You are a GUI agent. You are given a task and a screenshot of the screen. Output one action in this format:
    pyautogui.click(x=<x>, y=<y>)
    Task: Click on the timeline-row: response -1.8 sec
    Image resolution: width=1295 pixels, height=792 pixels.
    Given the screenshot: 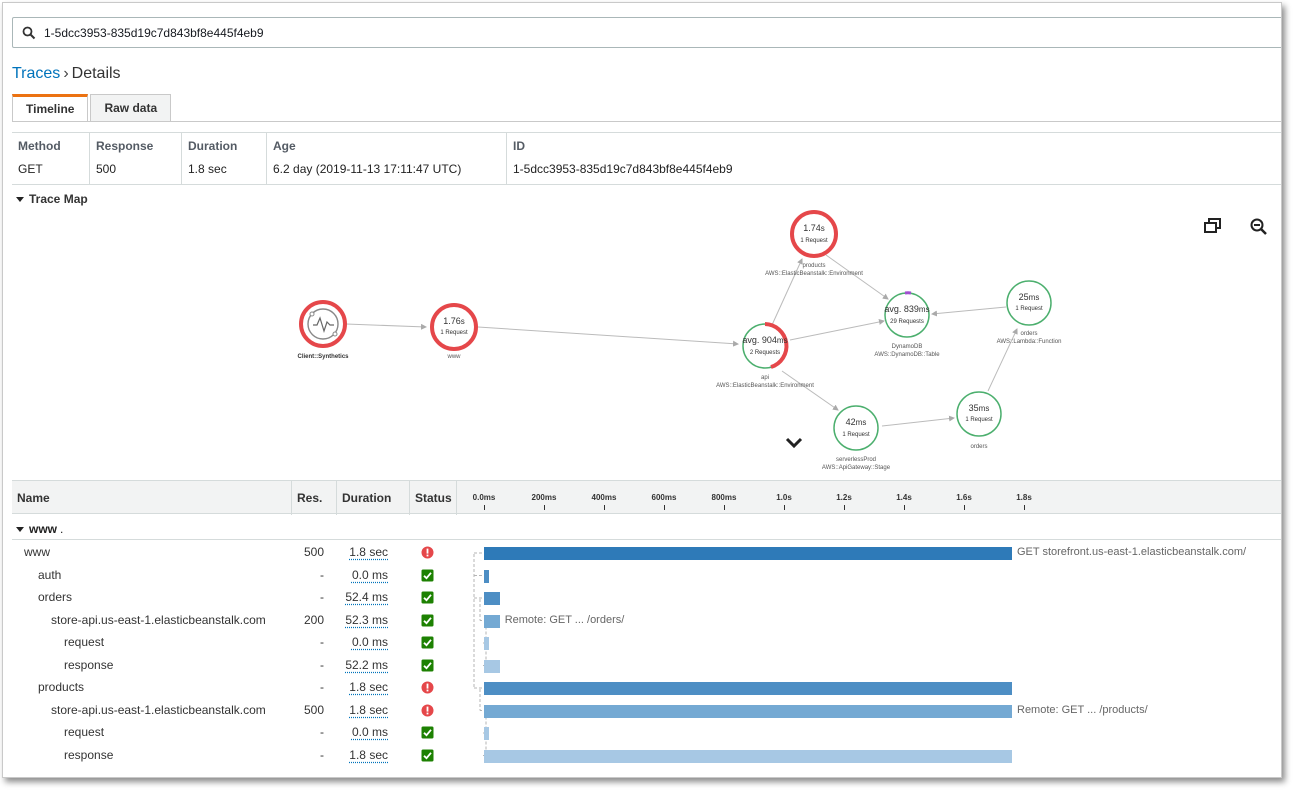 What is the action you would take?
    pyautogui.click(x=646, y=756)
    